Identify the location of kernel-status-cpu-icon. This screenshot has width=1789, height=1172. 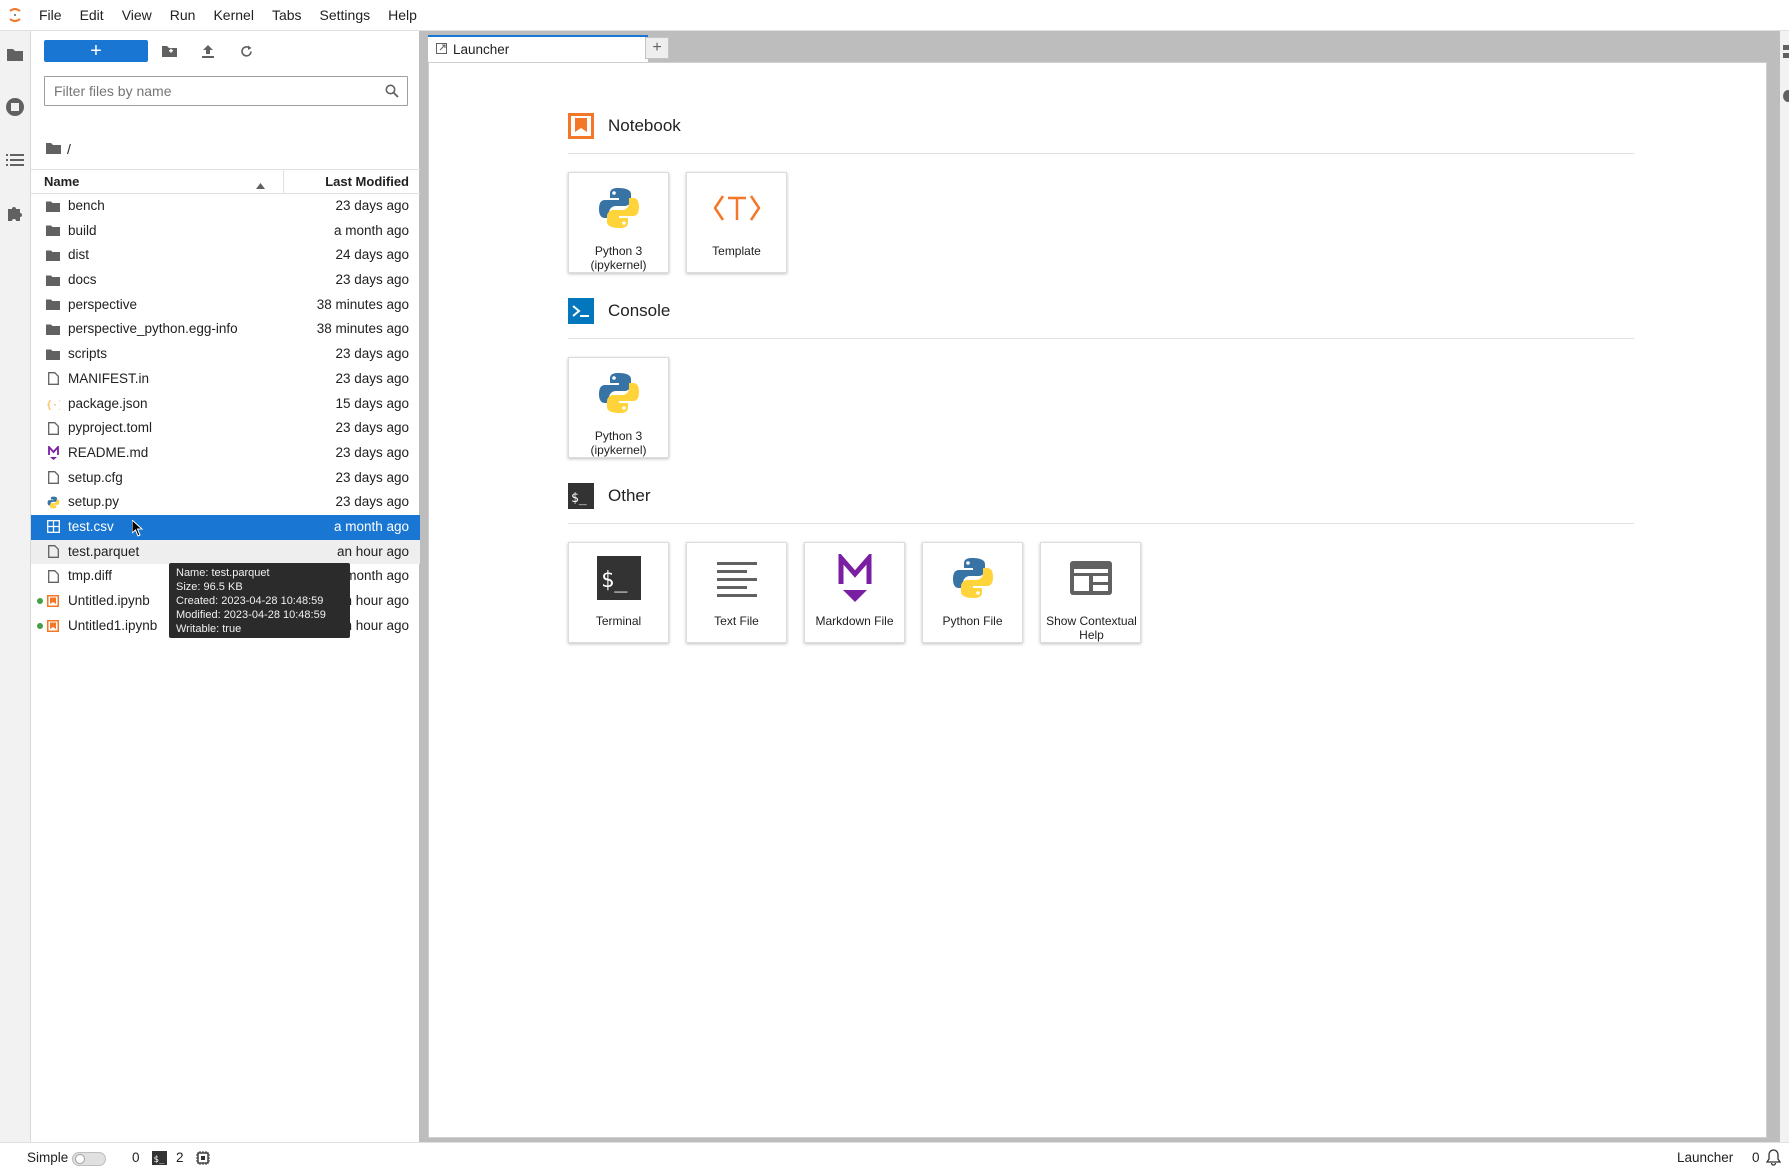
(203, 1159).